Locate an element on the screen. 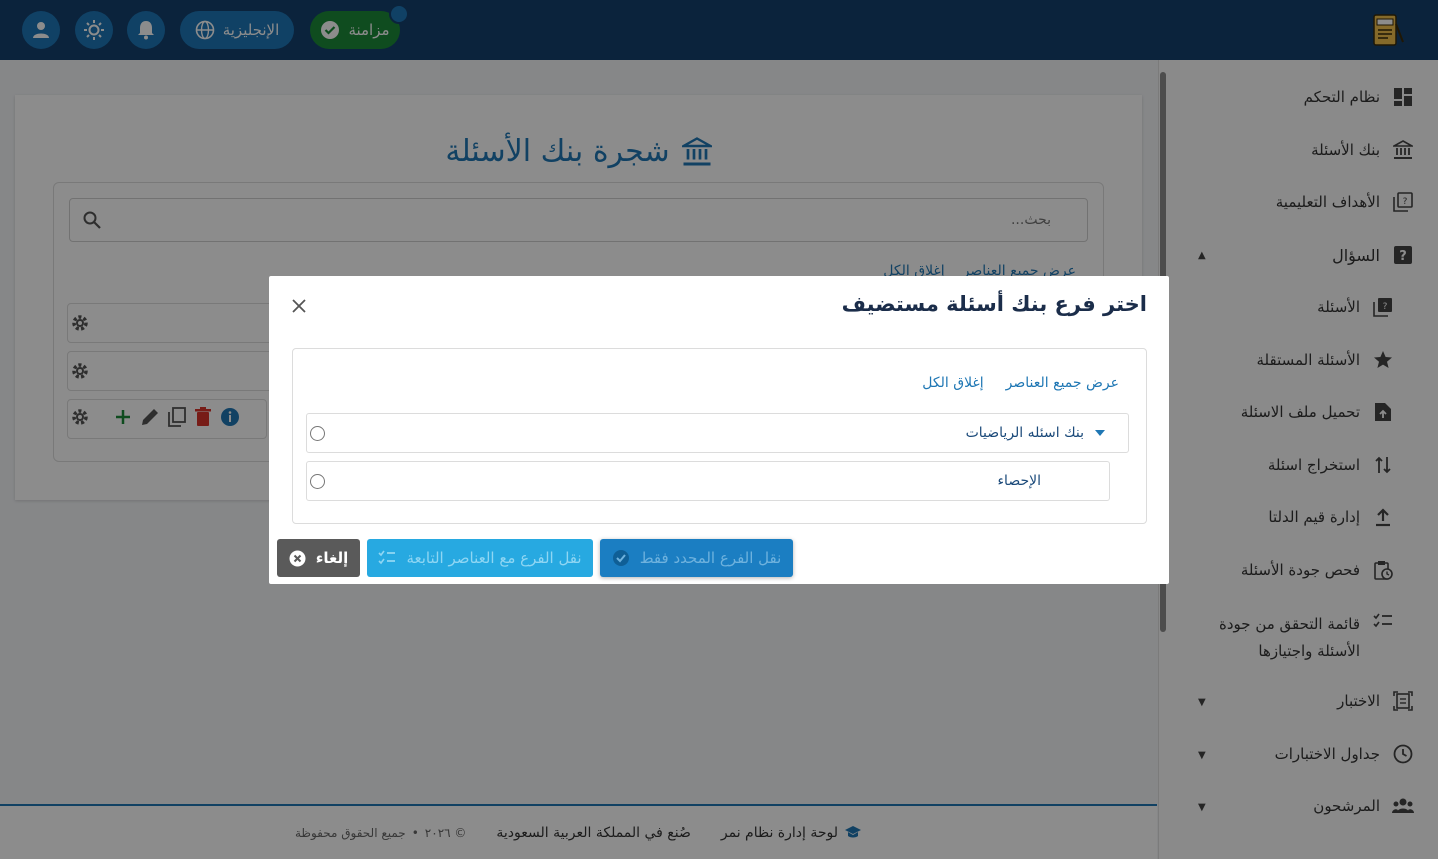 This screenshot has width=1438, height=859. node-label: الإحصاء is located at coordinates (1019, 481).